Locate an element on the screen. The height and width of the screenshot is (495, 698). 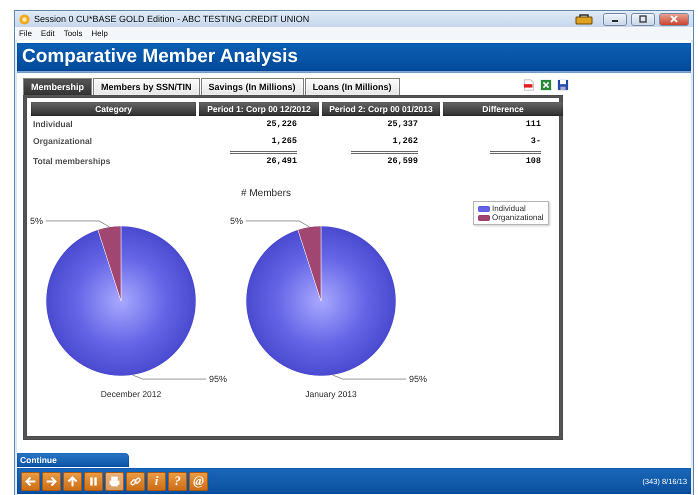
menu-item: Tools is located at coordinates (73, 33).